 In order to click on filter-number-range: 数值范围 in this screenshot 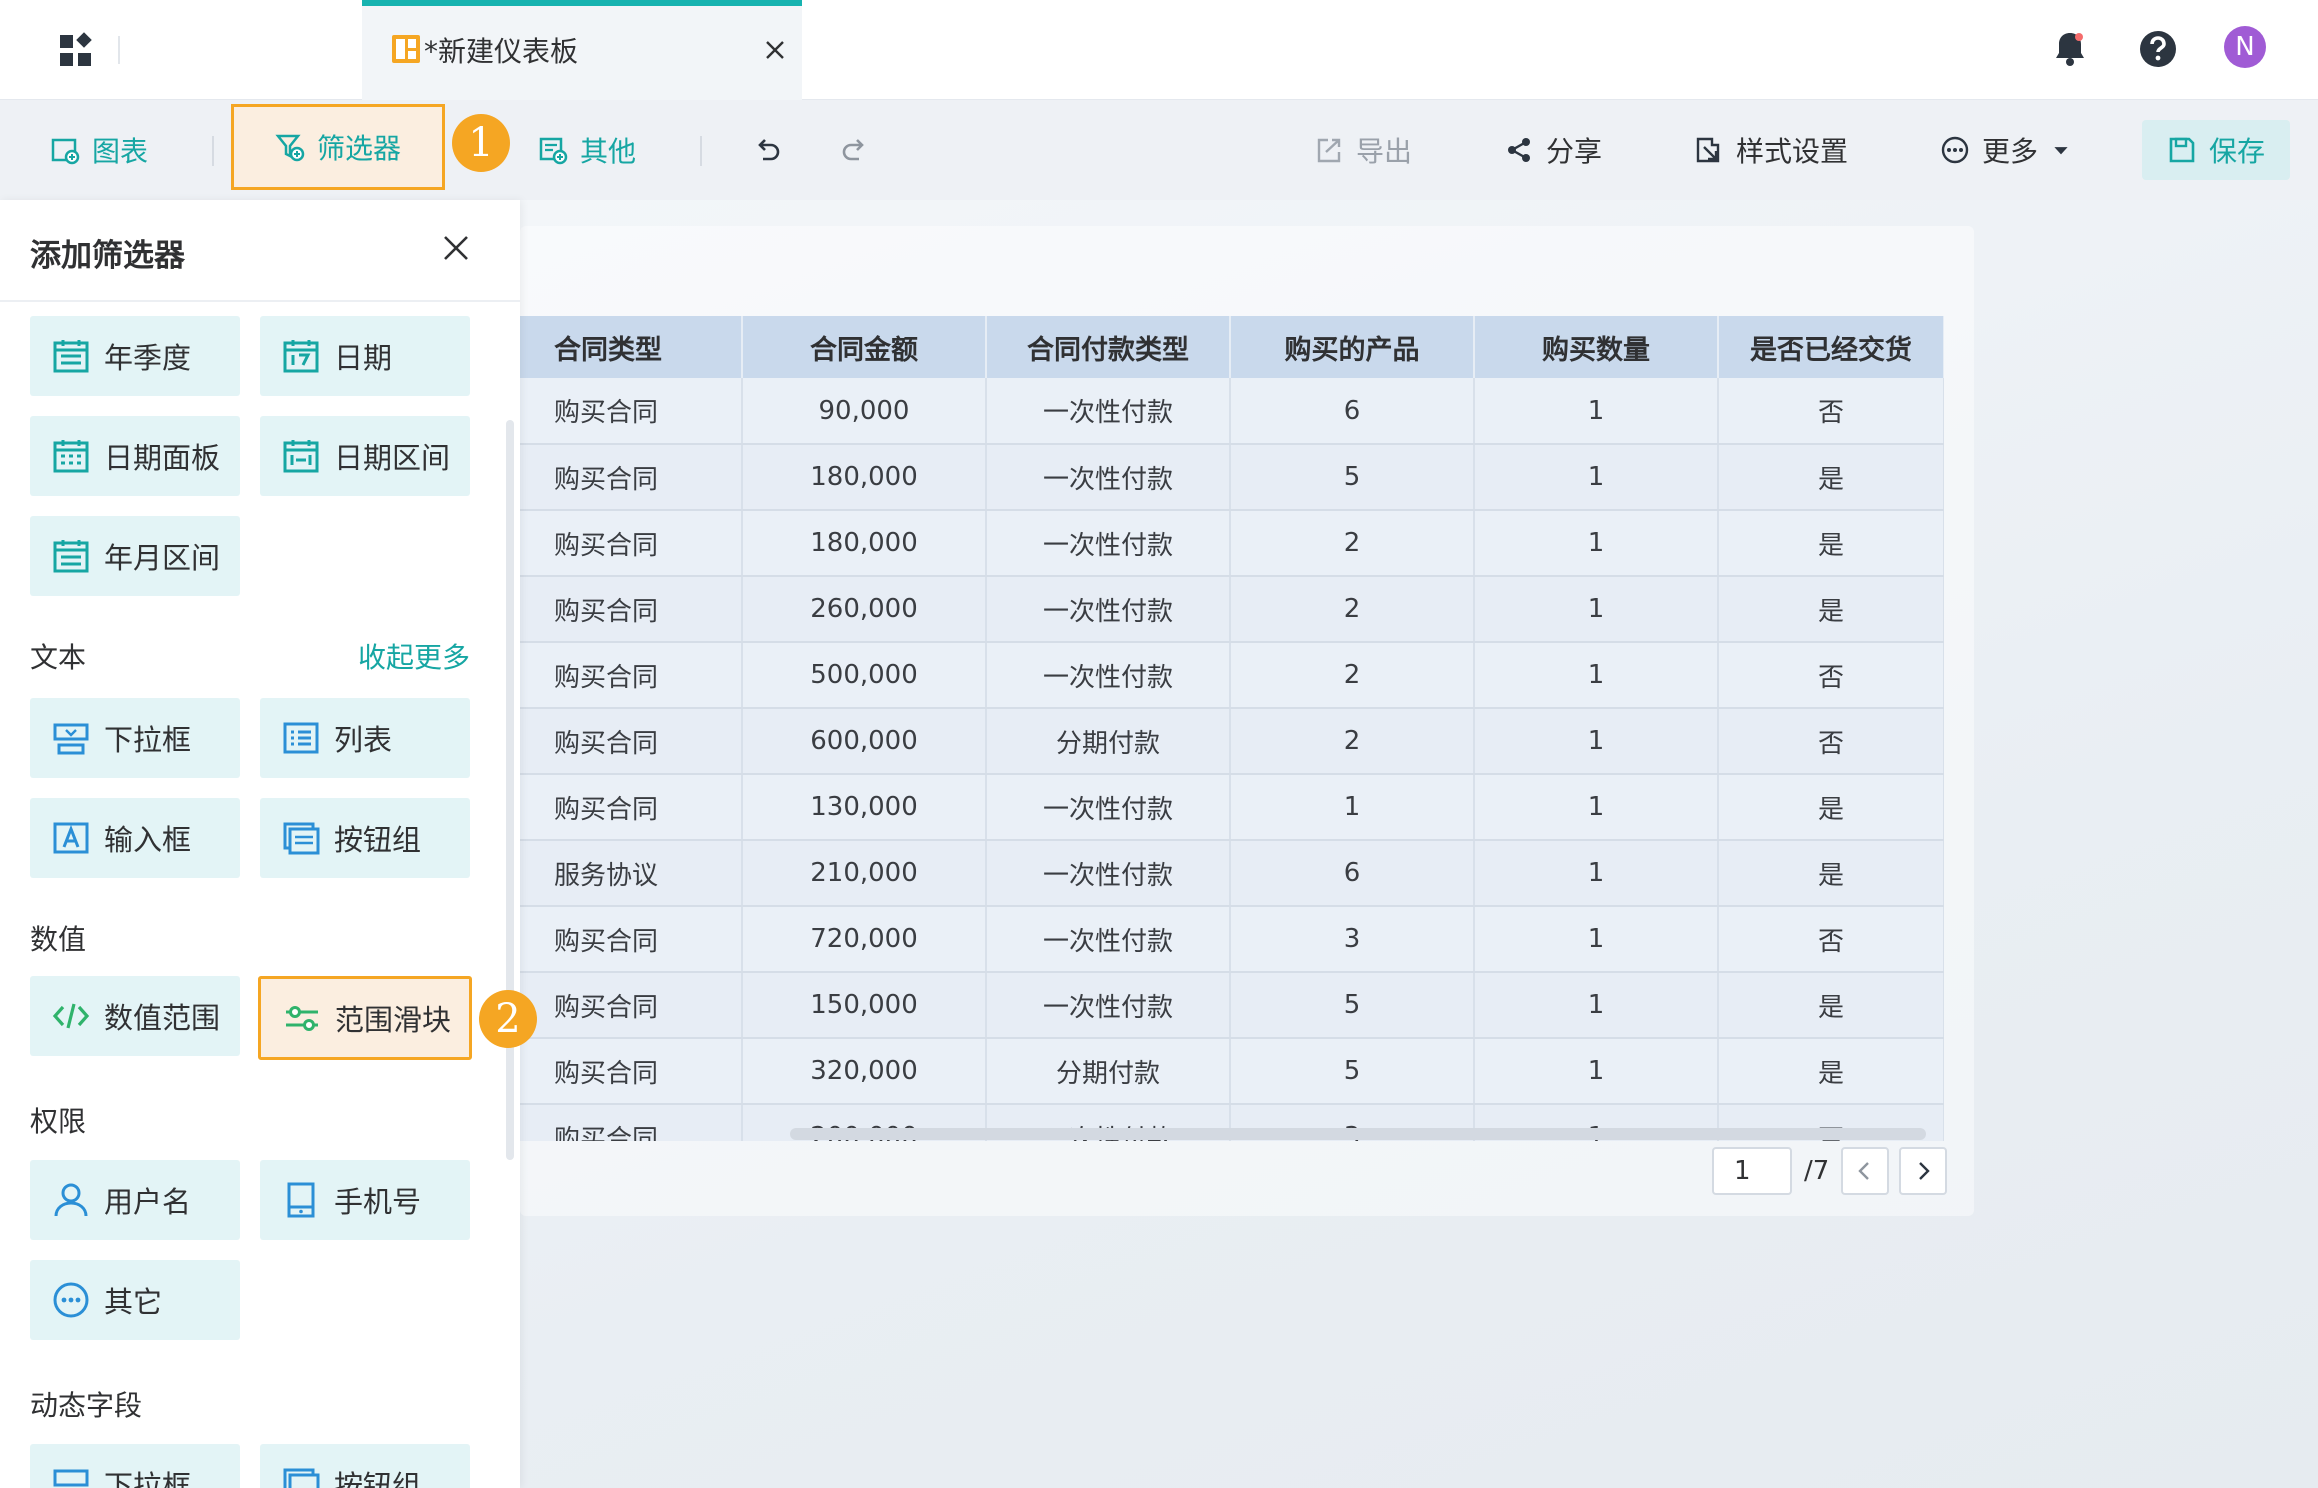, I will do `click(135, 1016)`.